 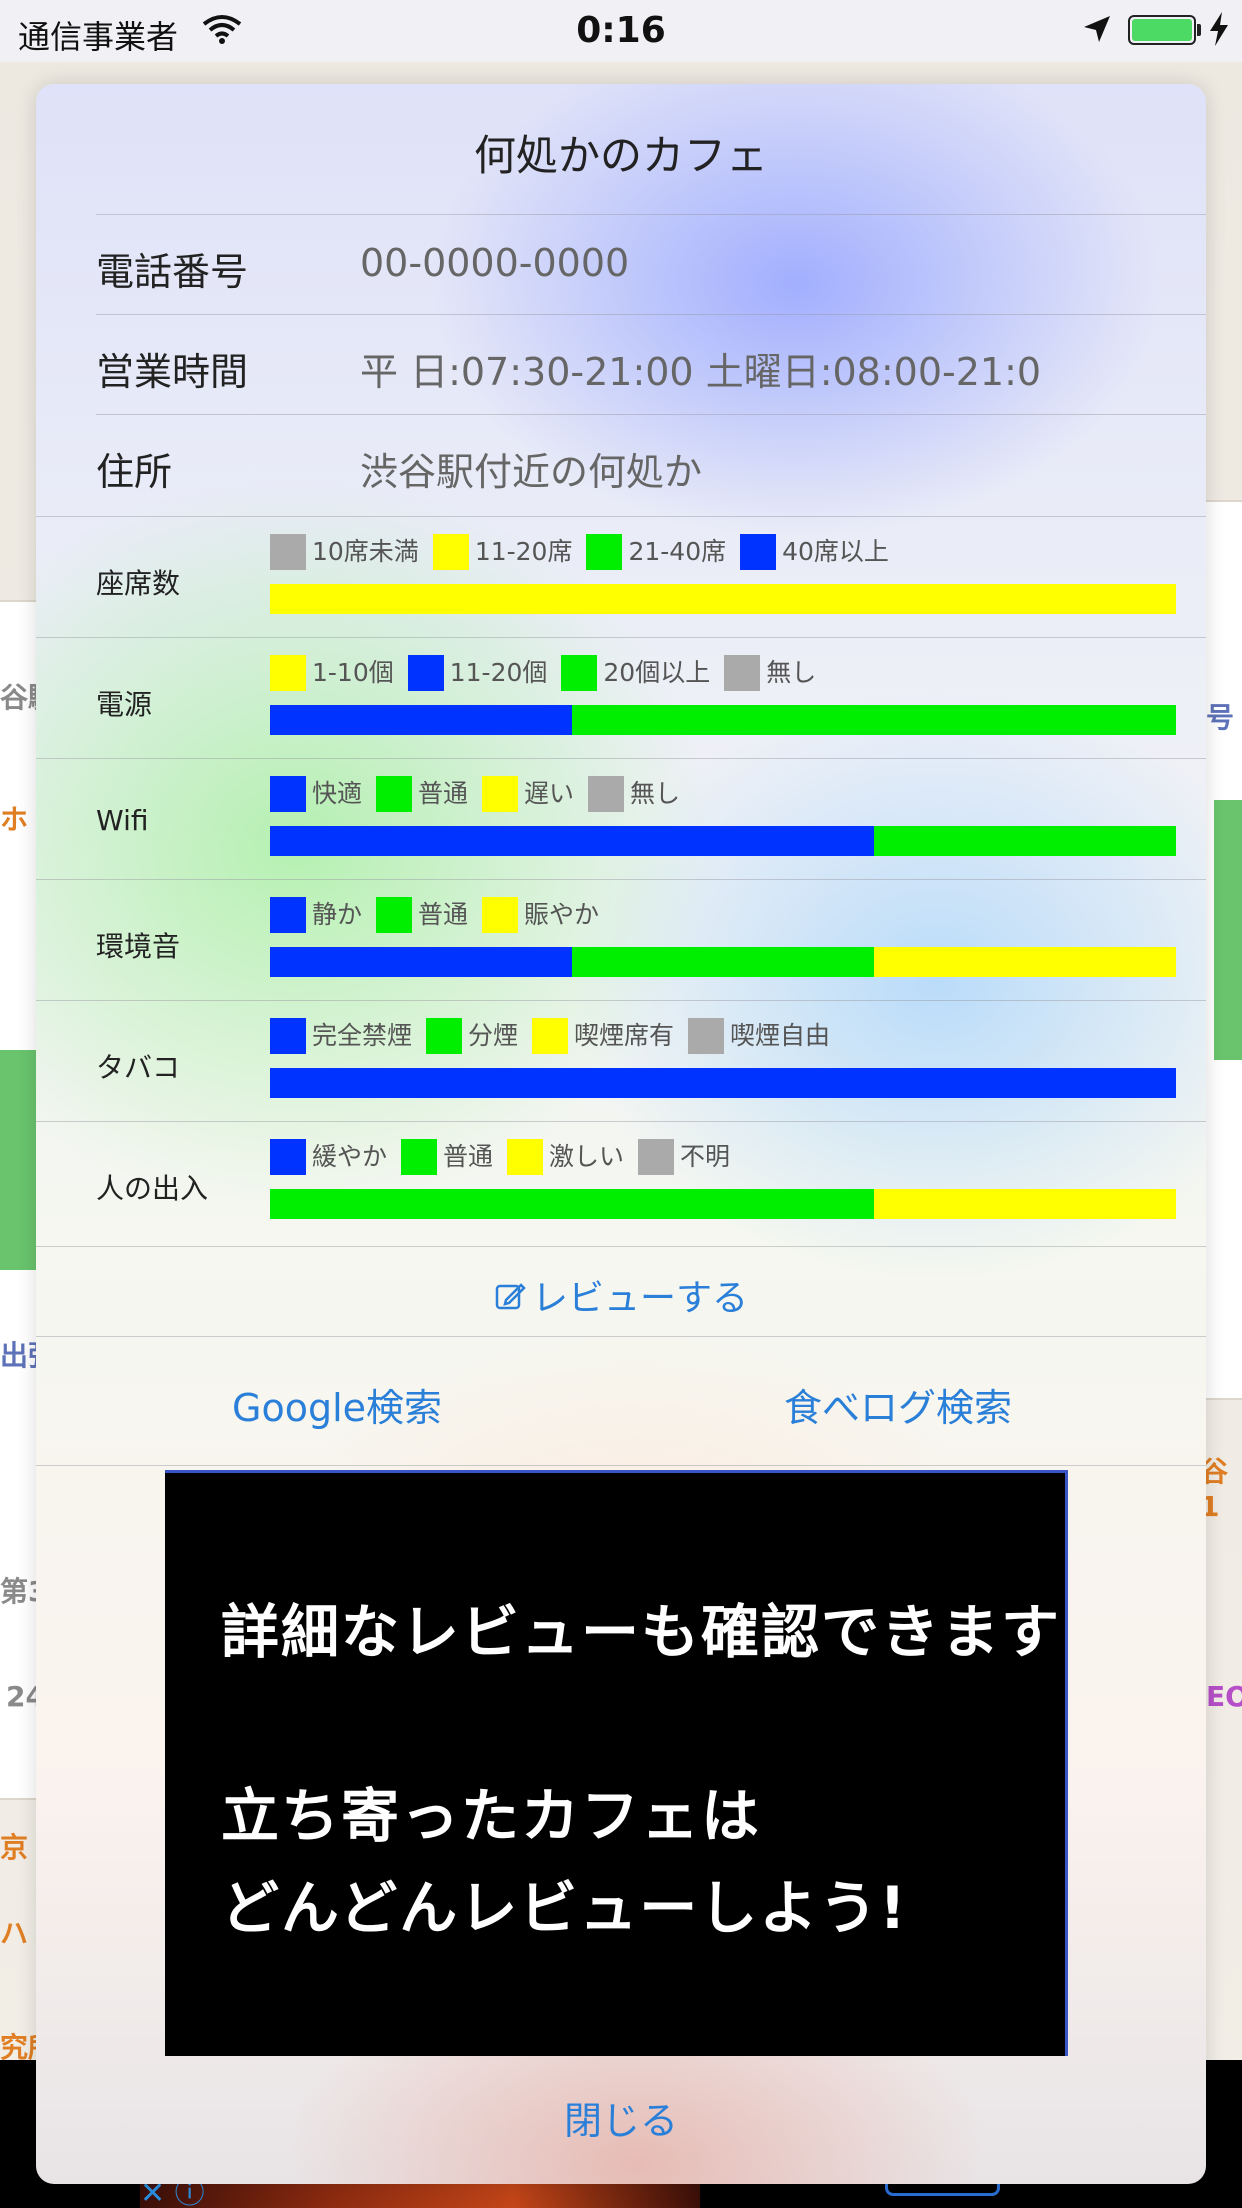 I want to click on legend-text: 完全禁煙, so click(x=362, y=1035).